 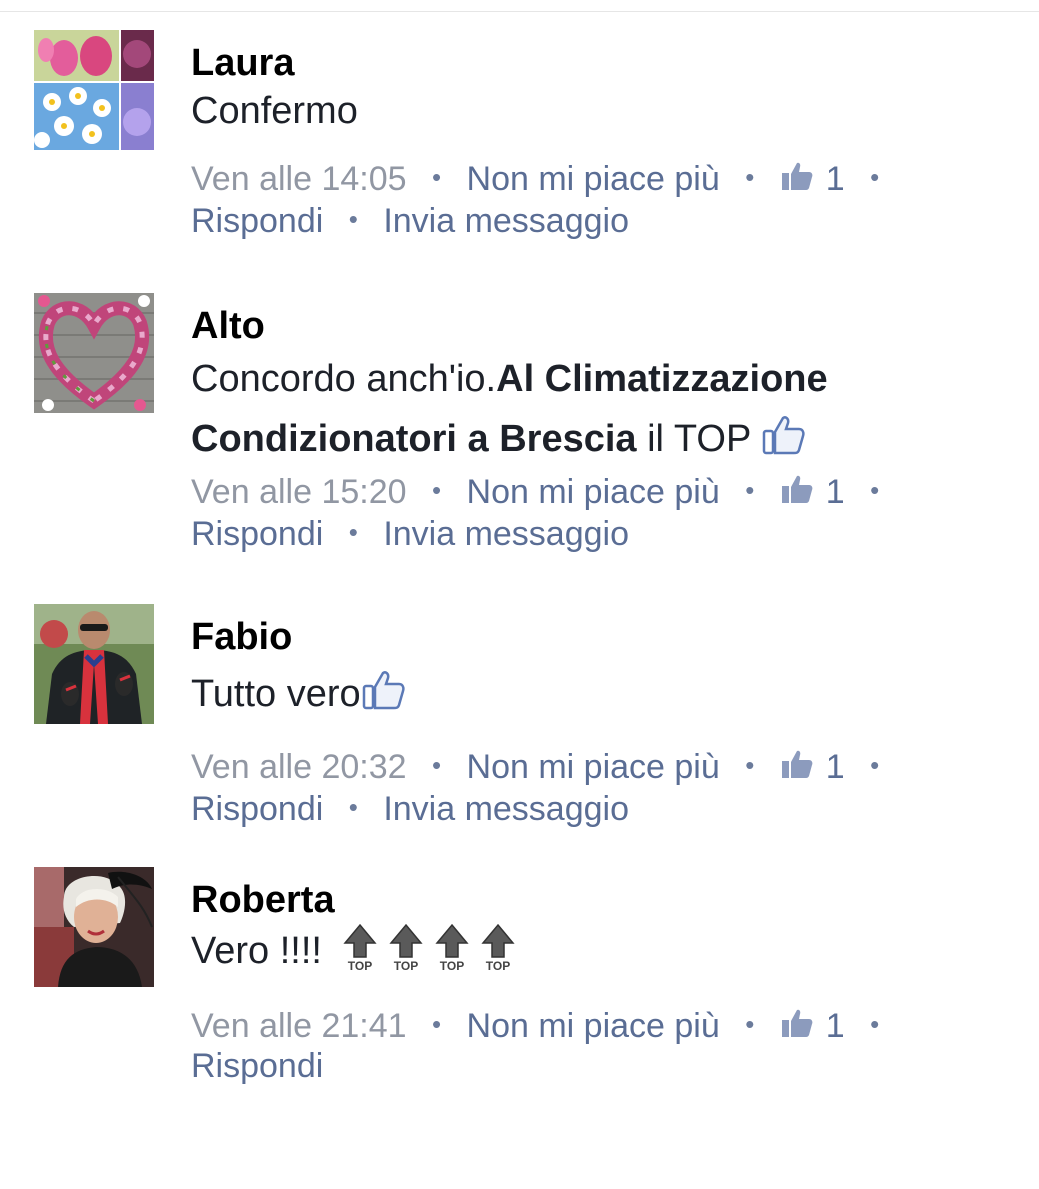 What do you see at coordinates (344, 379) in the screenshot?
I see `comment-text-plain: Concordo anch'io.` at bounding box center [344, 379].